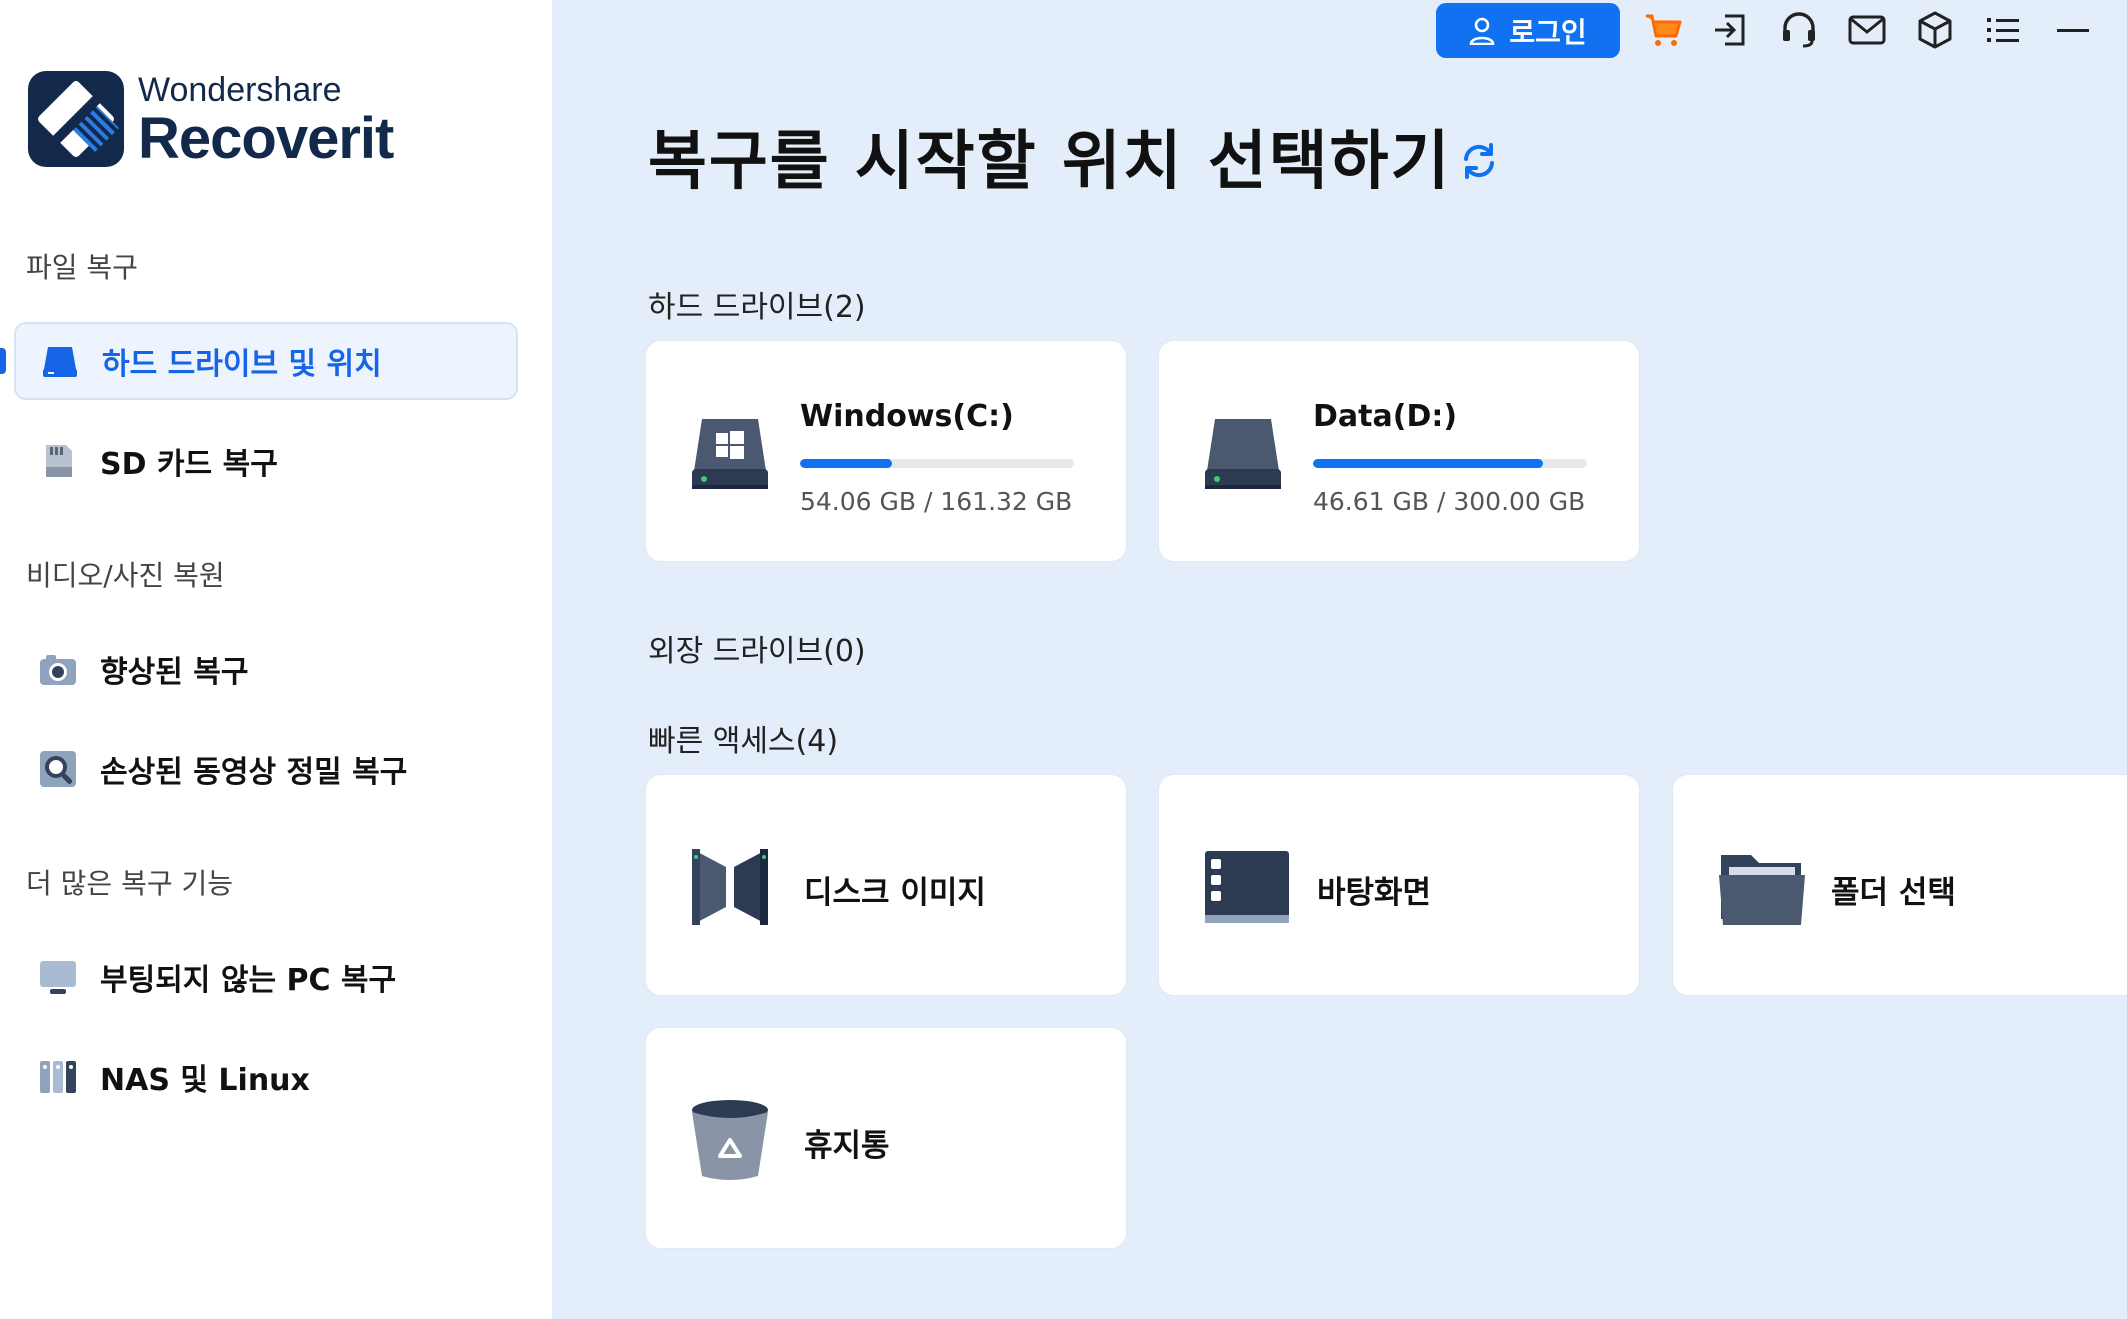 Image resolution: width=2127 pixels, height=1319 pixels. I want to click on quick-access-disk-image: 디스크 이미지, so click(886, 885).